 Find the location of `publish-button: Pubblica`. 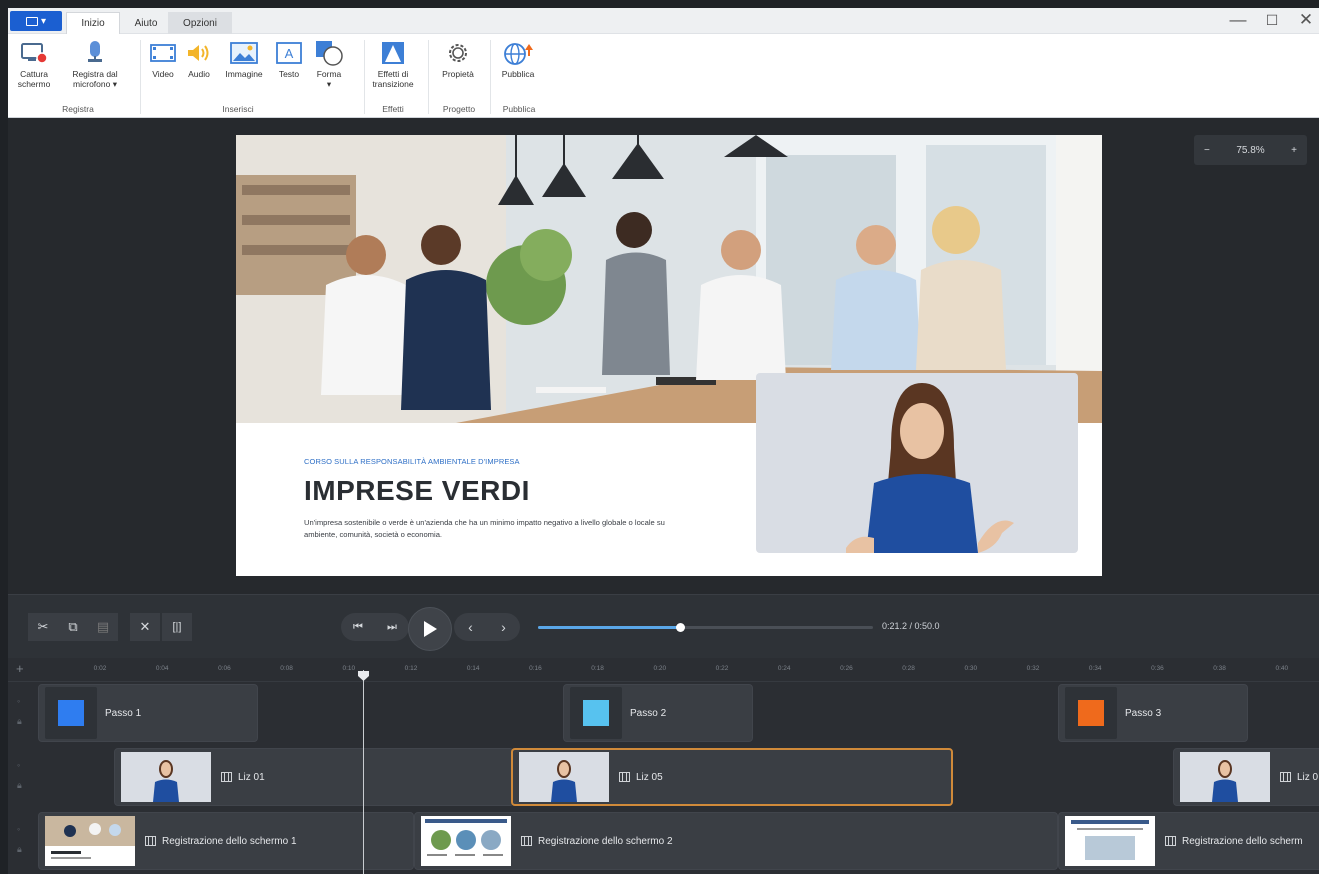

publish-button: Pubblica is located at coordinates (518, 59).